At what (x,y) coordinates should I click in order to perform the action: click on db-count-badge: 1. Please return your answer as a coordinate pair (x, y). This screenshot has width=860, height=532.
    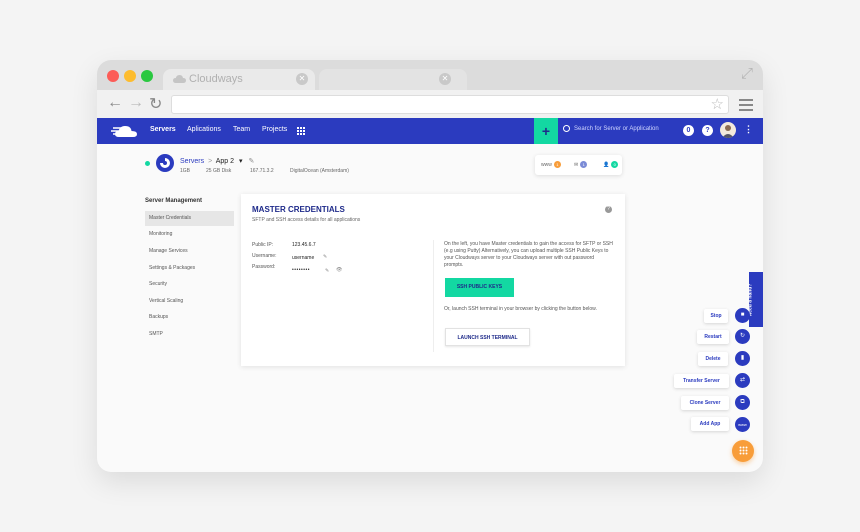
    Looking at the image, I should click on (584, 164).